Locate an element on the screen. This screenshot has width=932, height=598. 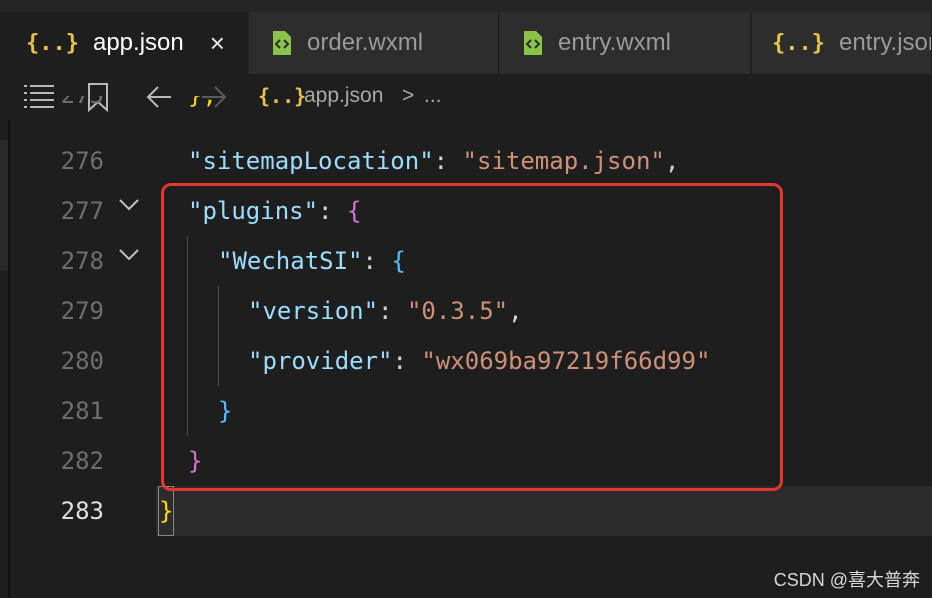
line-number: 278 is located at coordinates (82, 261).